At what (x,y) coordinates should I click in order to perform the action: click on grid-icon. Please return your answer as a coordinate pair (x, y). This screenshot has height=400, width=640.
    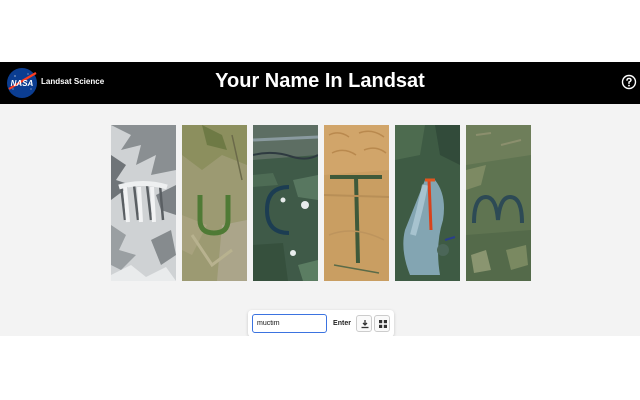
    Looking at the image, I should click on (383, 324).